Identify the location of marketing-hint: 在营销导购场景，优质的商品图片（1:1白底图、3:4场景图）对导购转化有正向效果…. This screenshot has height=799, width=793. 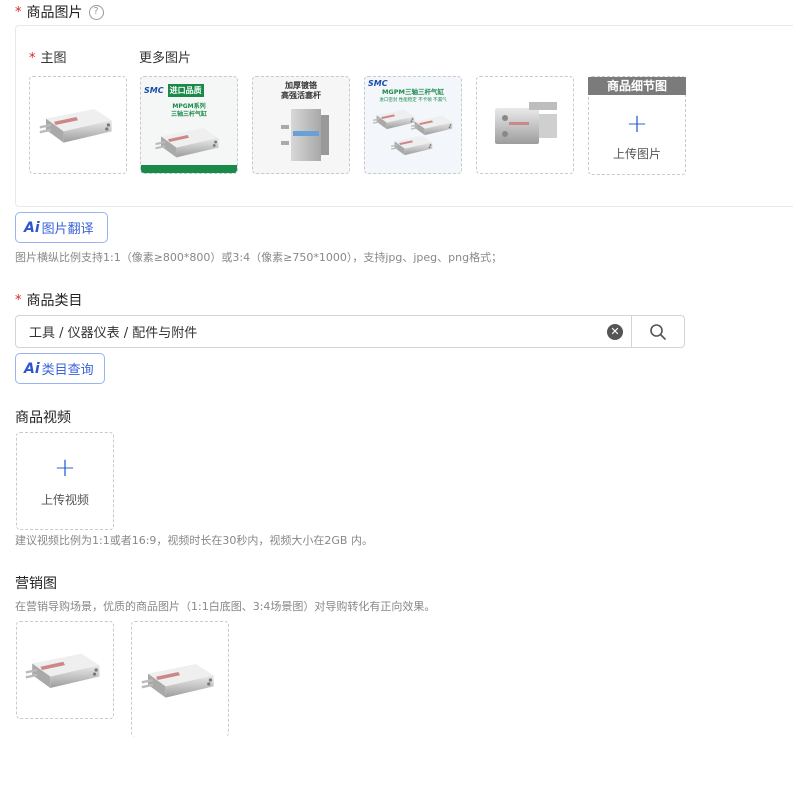
(225, 606).